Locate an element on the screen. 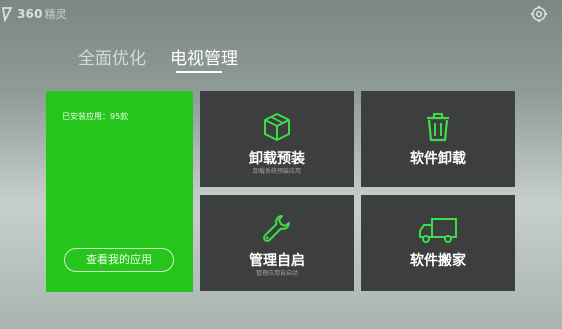 This screenshot has height=329, width=562. top-bar: 360 精灵 is located at coordinates (281, 15).